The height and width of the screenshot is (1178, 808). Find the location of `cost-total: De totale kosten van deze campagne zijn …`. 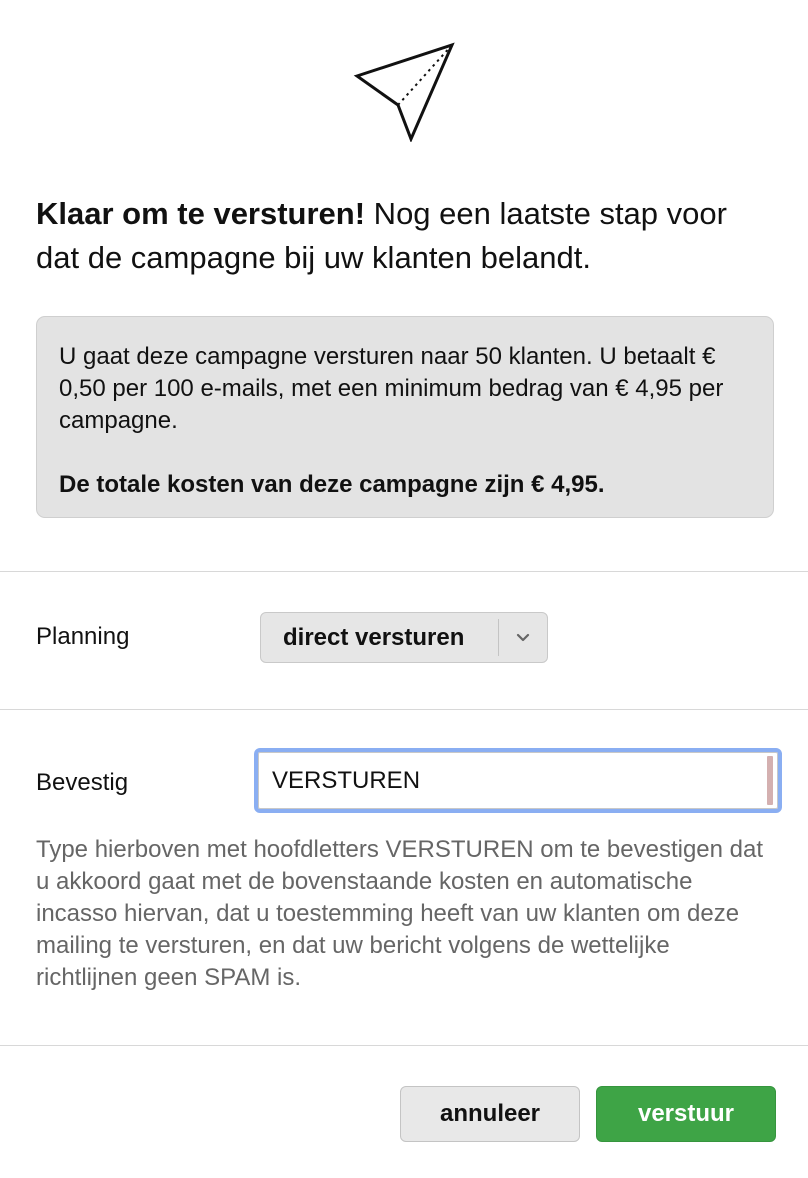

cost-total: De totale kosten van deze campagne zijn … is located at coordinates (332, 484).